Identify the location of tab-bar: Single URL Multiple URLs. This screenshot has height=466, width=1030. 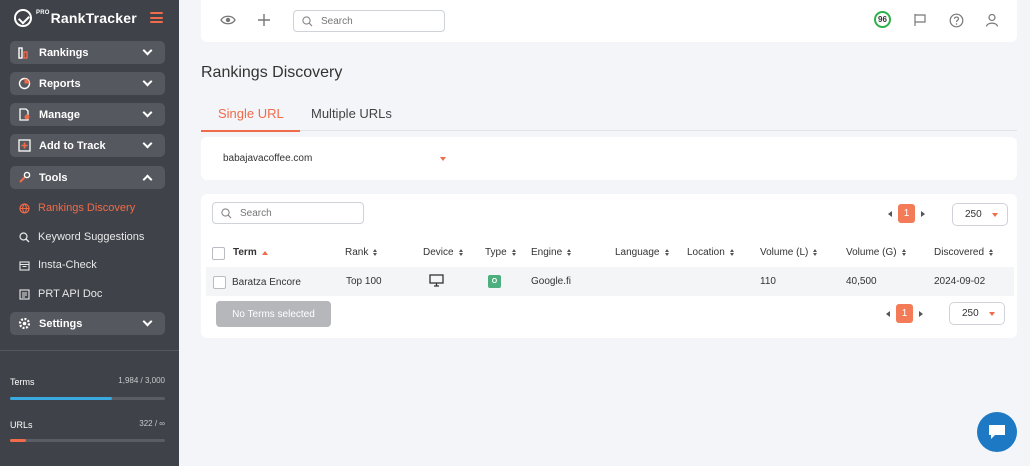
(609, 115).